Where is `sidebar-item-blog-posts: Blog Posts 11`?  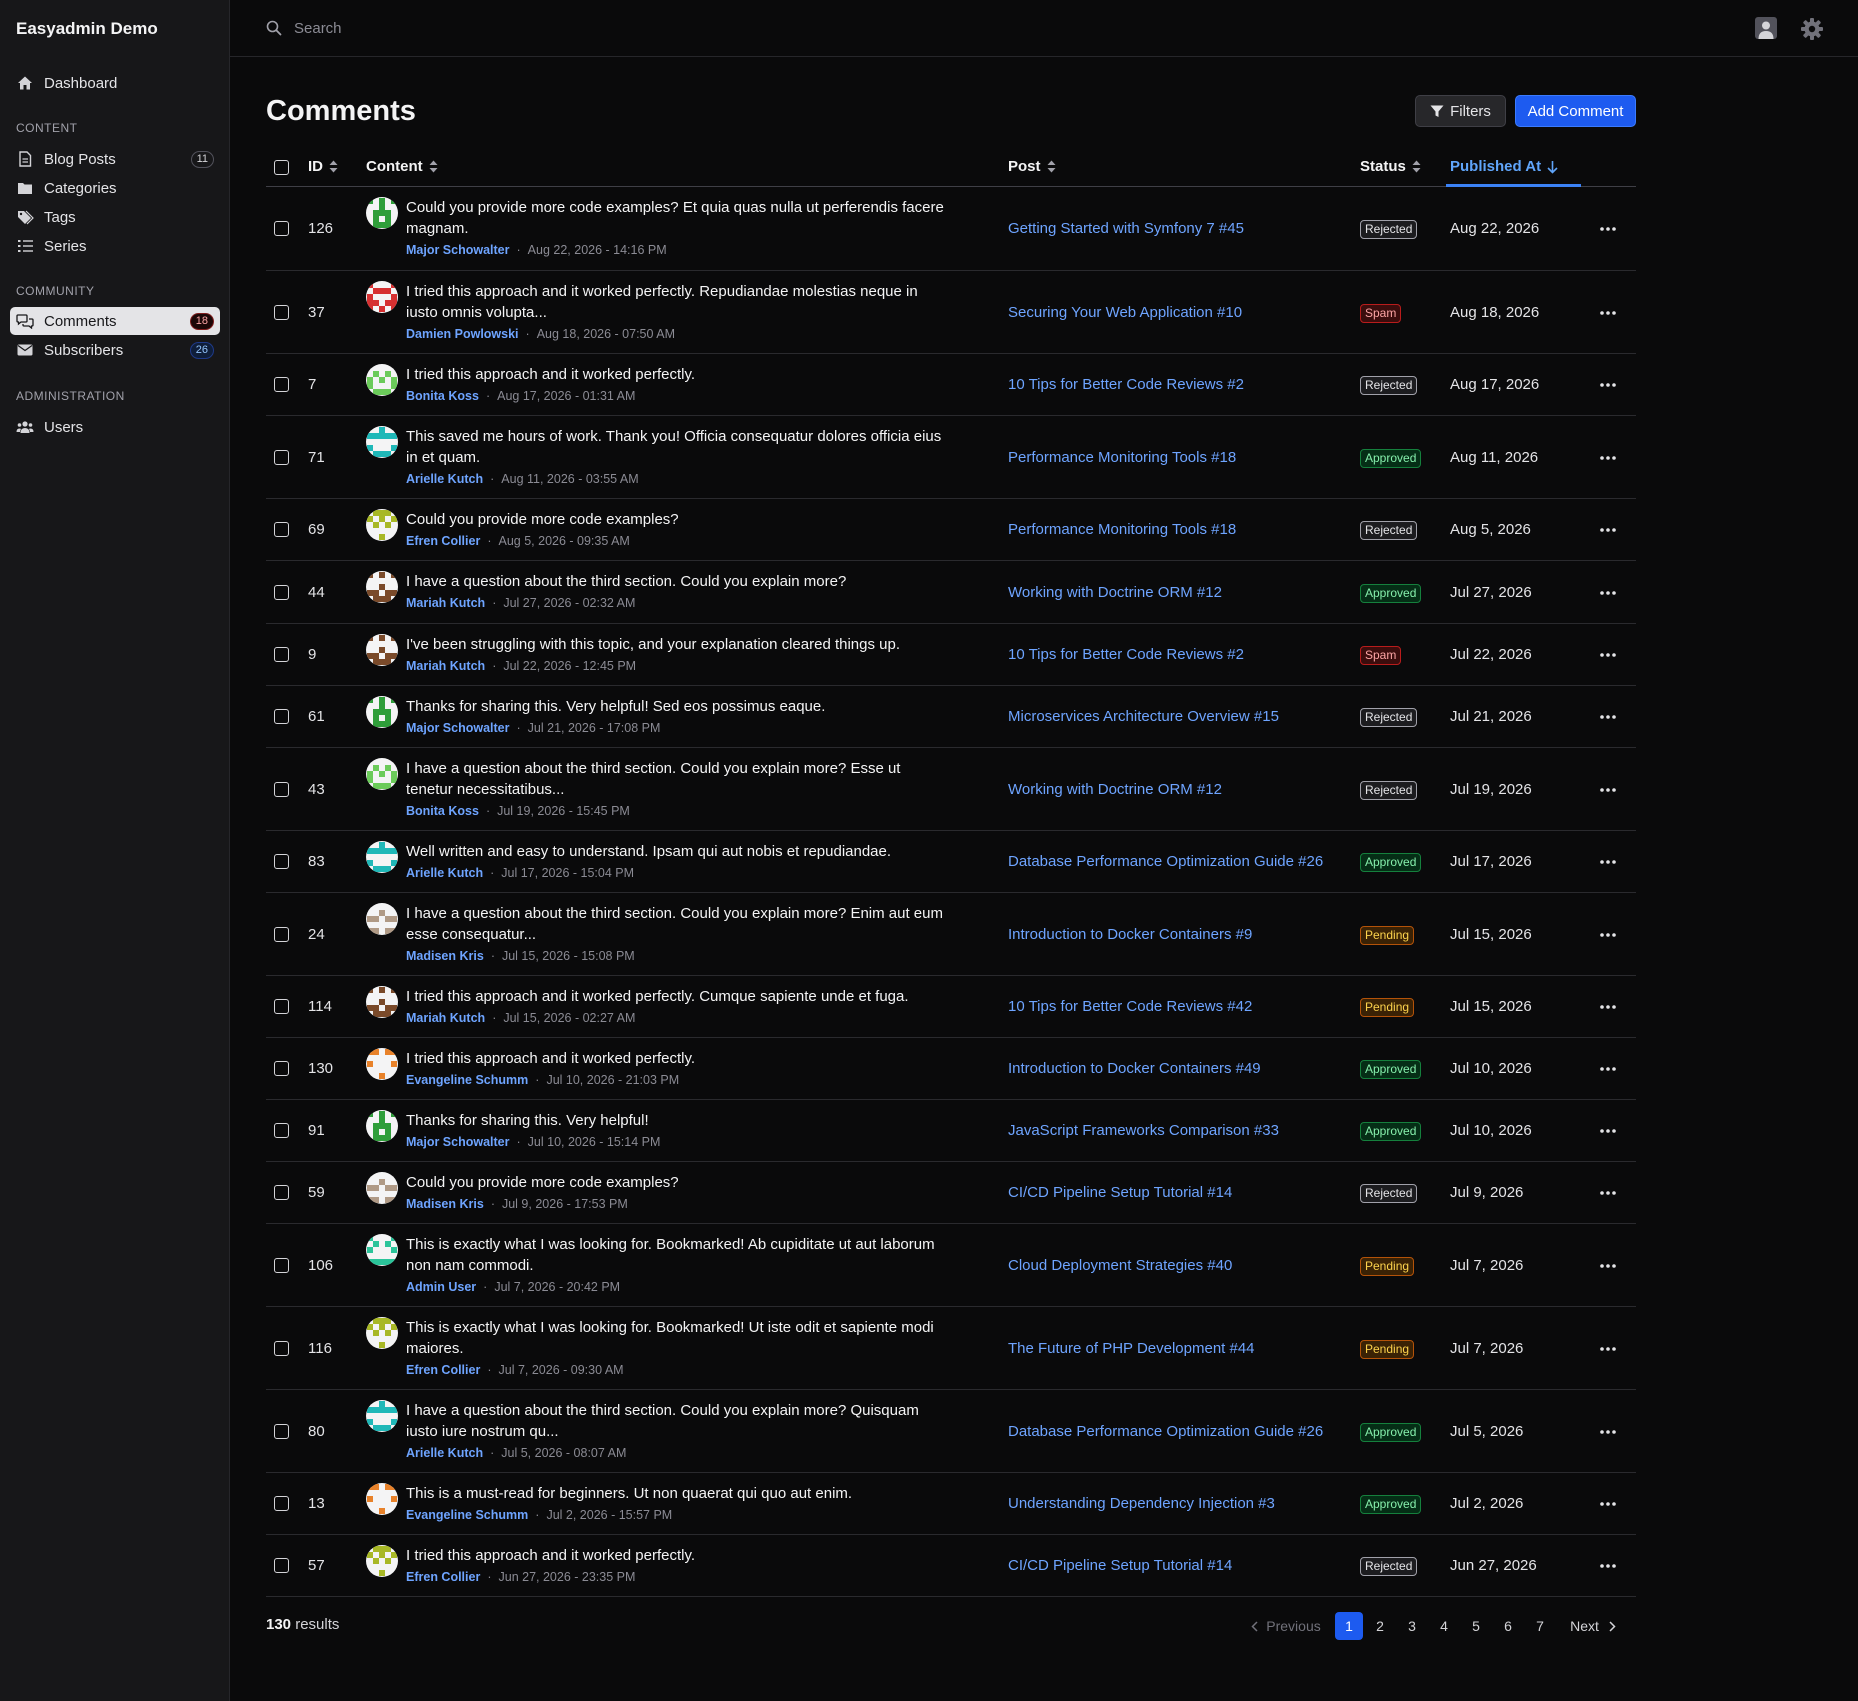 sidebar-item-blog-posts: Blog Posts 11 is located at coordinates (115, 159).